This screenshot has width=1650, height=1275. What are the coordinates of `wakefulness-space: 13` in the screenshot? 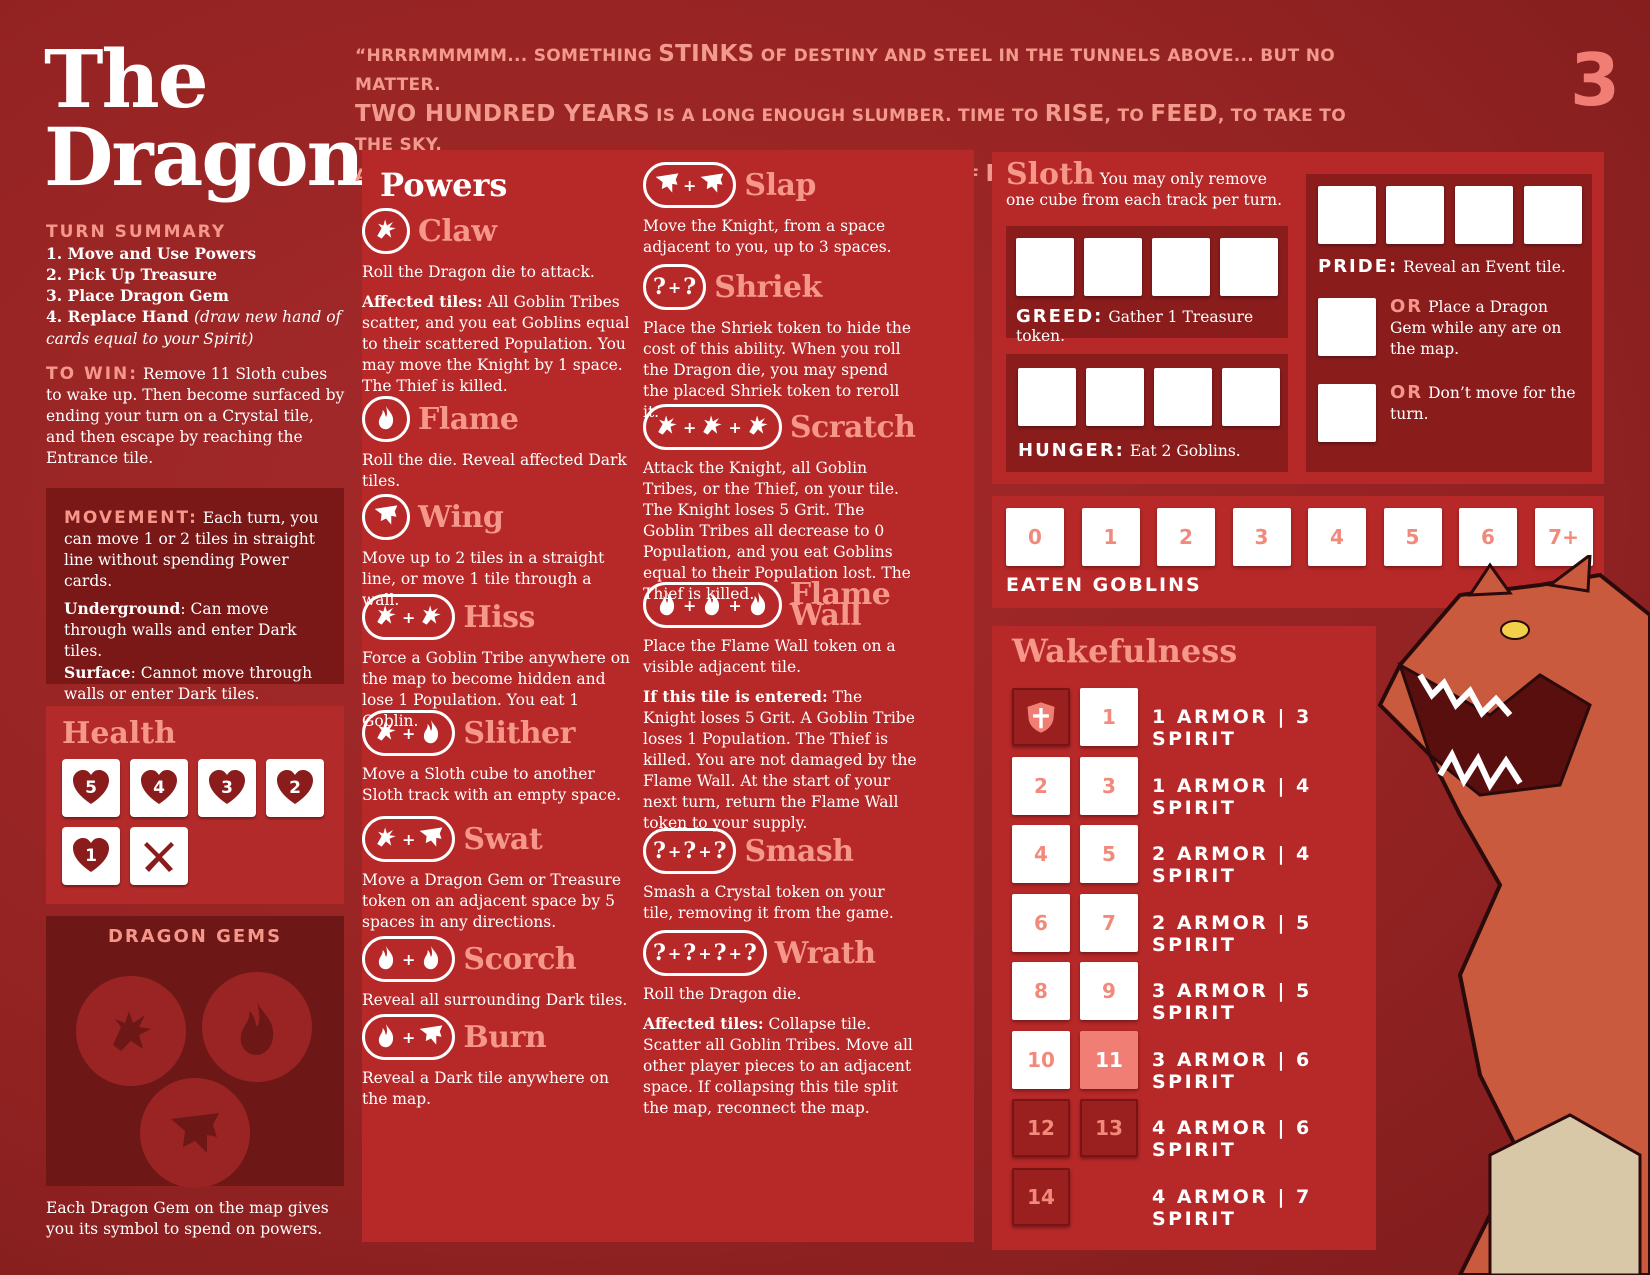 It's located at (1109, 1128).